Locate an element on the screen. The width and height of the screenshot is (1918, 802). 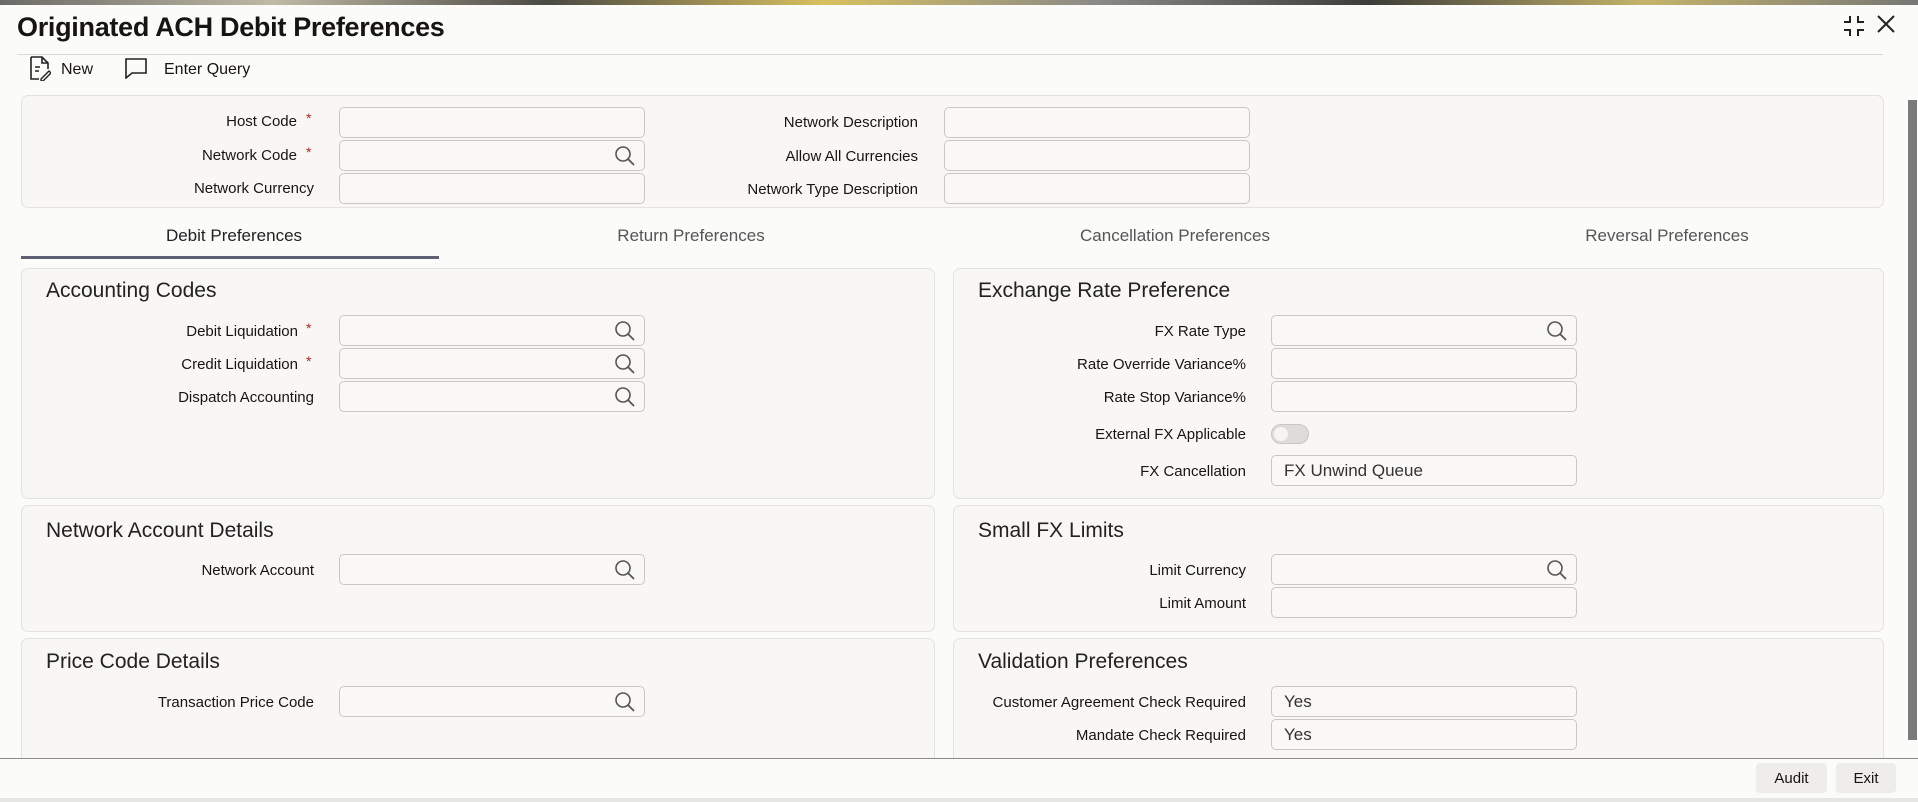
footer-bar is located at coordinates (959, 780).